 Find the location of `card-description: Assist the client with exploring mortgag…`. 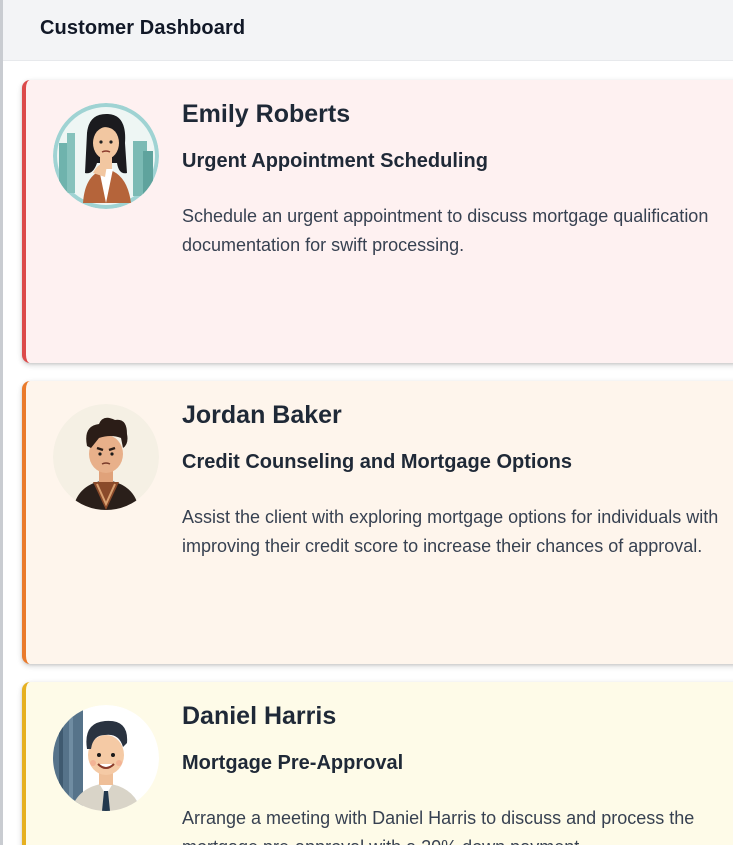

card-description: Assist the client with exploring mortgag… is located at coordinates (450, 531).